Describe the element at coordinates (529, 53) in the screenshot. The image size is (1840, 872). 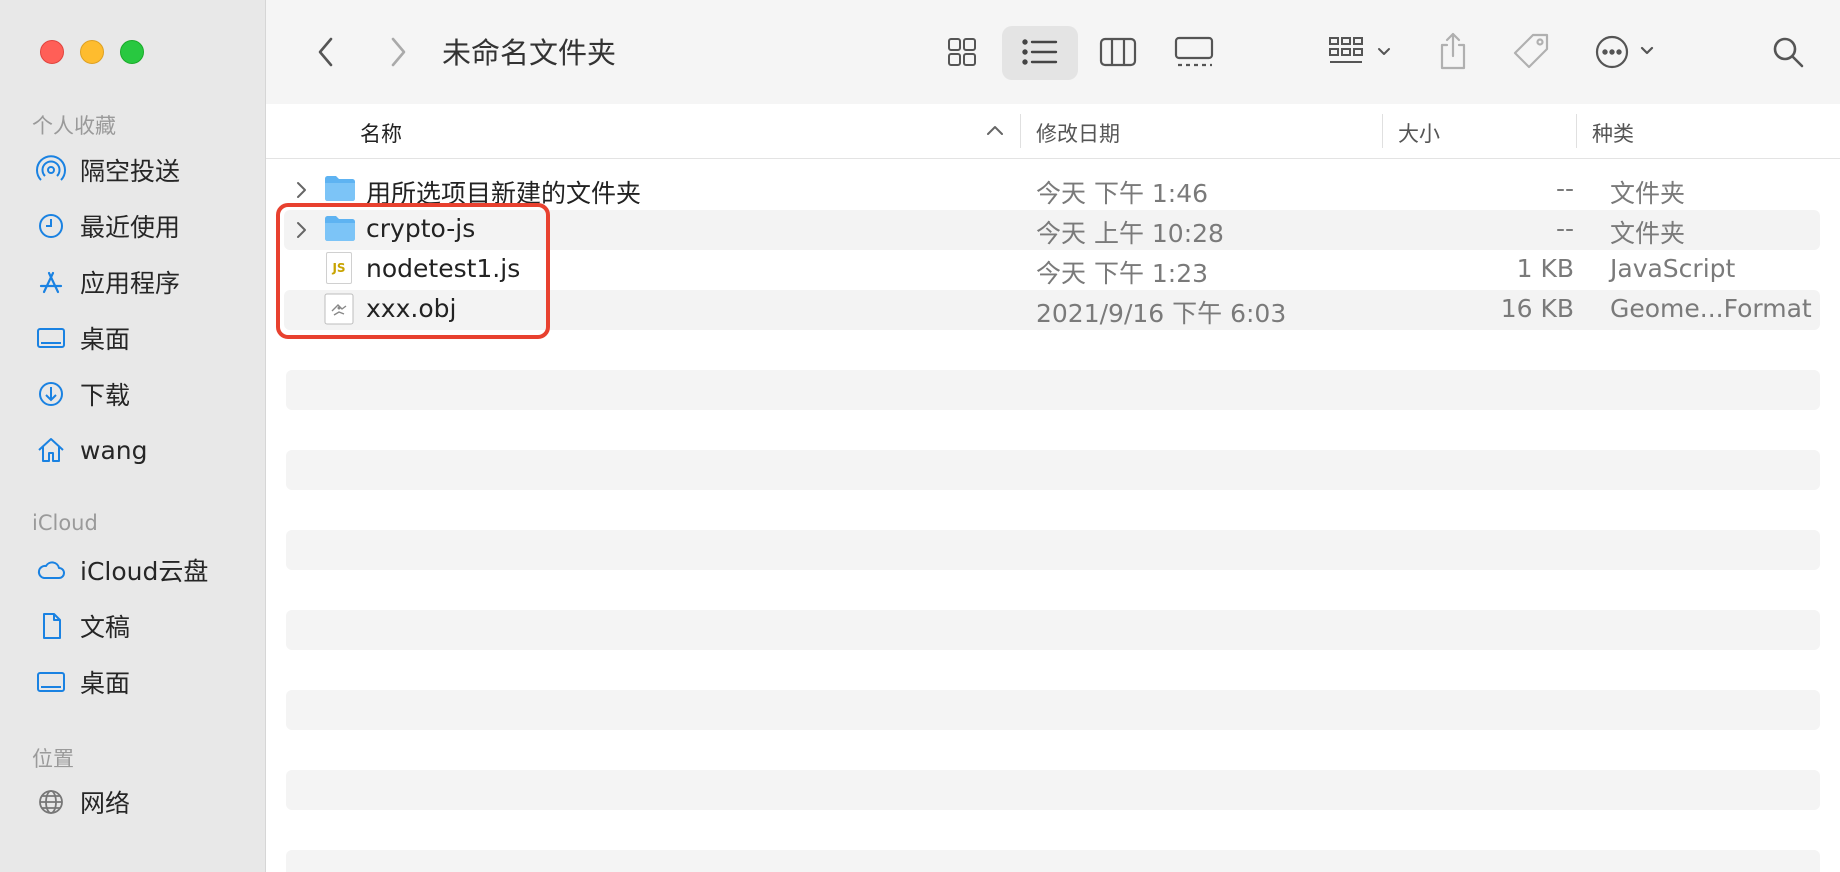
I see `window-title: 未命名文件夹` at that location.